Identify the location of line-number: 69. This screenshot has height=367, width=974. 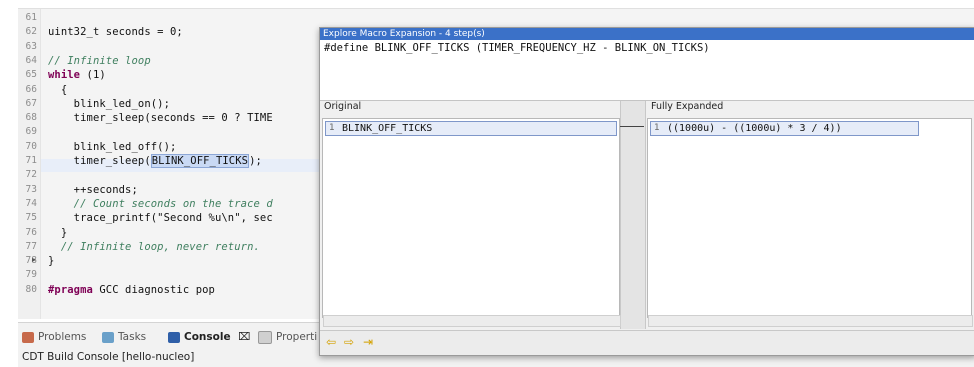
(31, 132).